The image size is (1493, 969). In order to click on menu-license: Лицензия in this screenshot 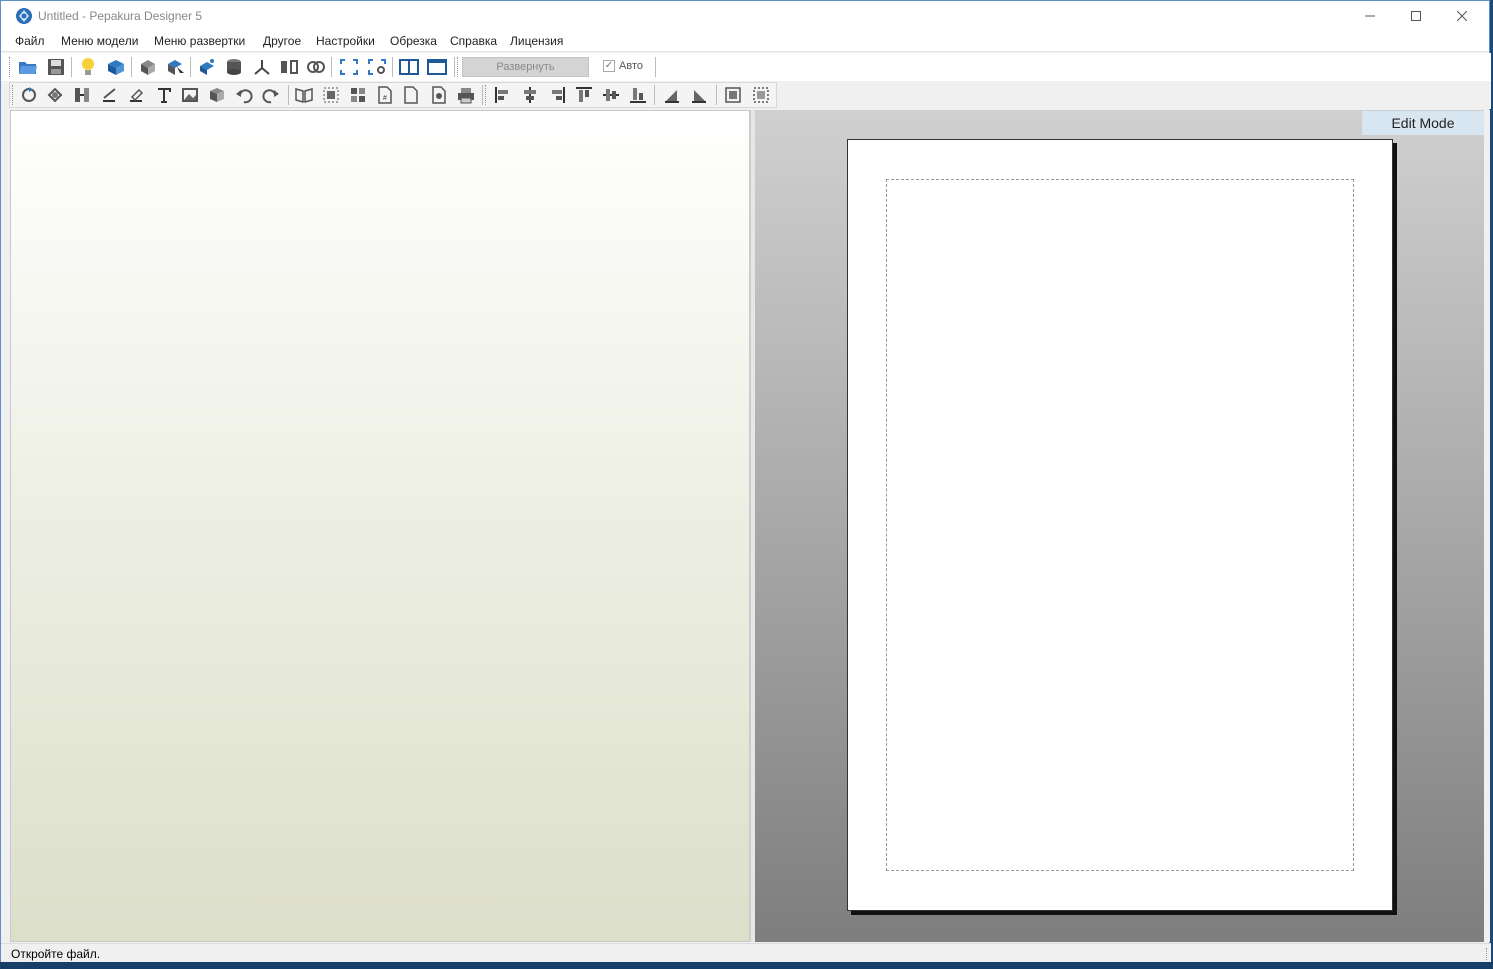, I will do `click(536, 41)`.